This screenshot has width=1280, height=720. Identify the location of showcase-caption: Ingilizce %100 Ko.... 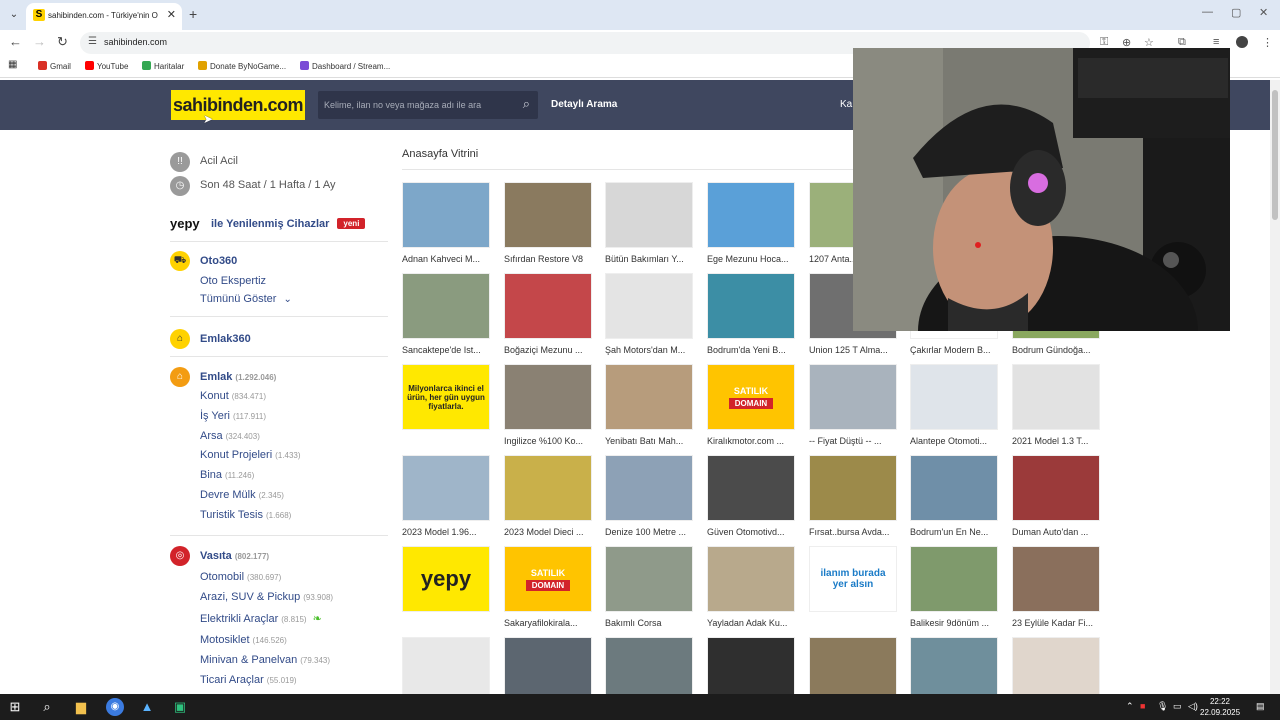
(549, 441).